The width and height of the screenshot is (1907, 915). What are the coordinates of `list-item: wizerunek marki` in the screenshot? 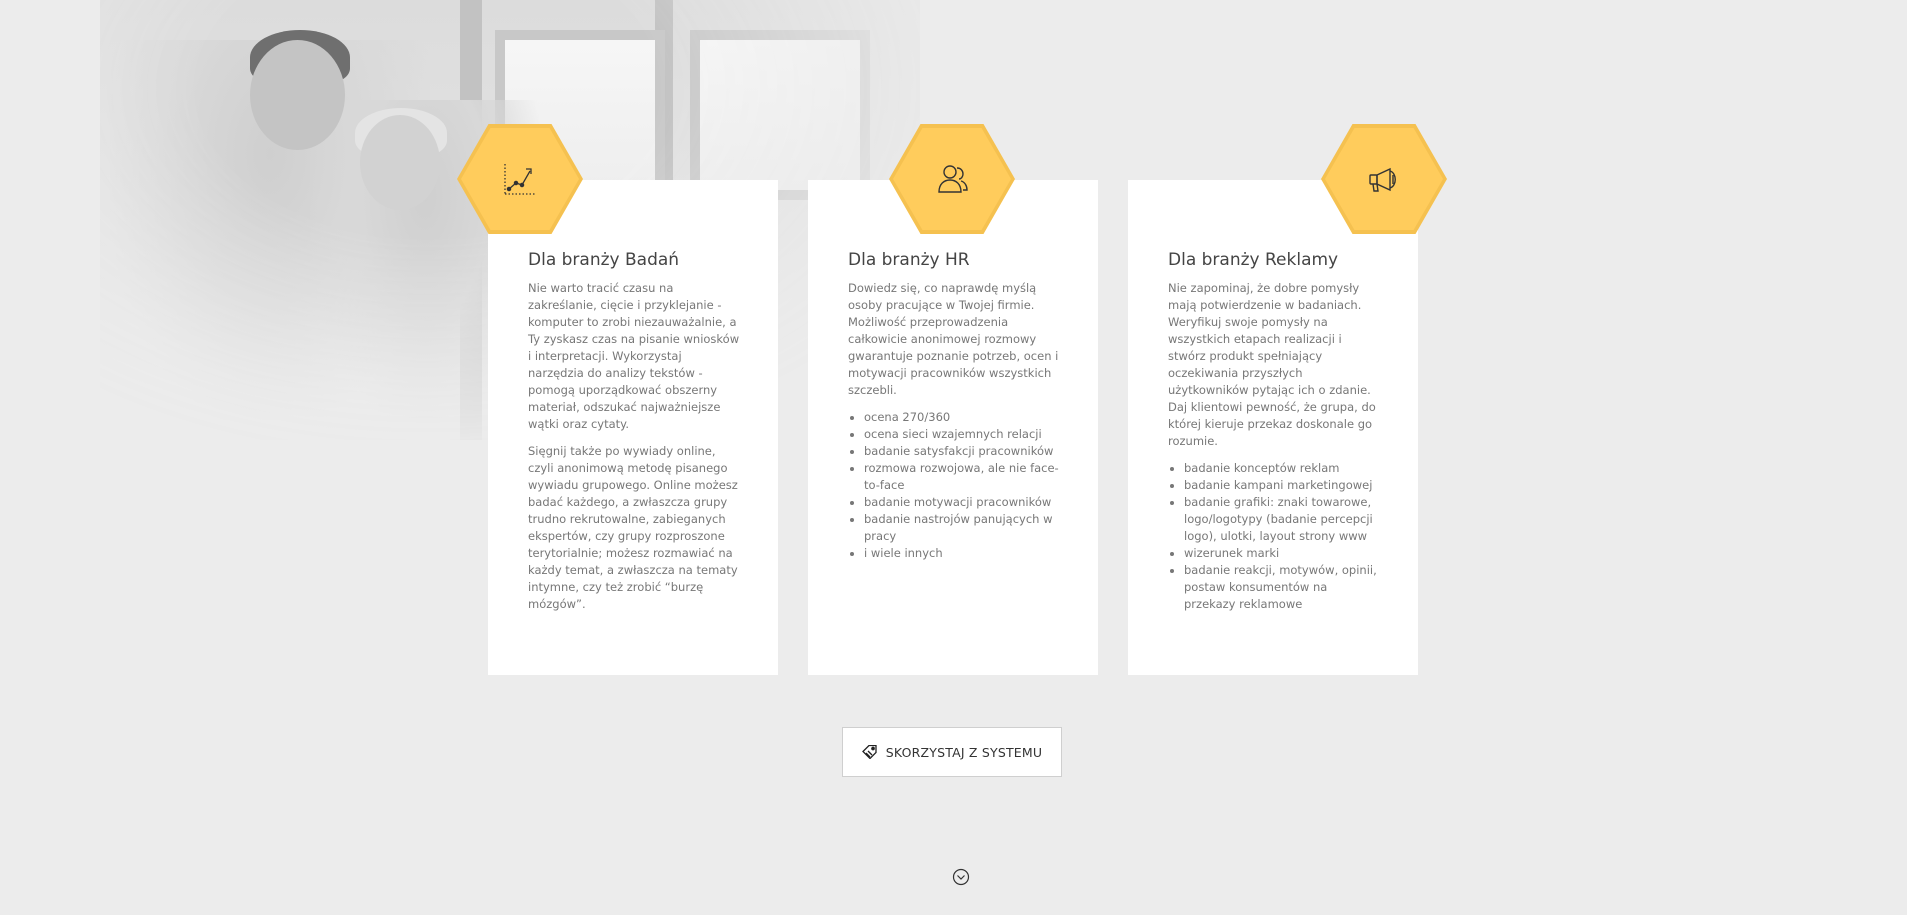 It's located at (1282, 553).